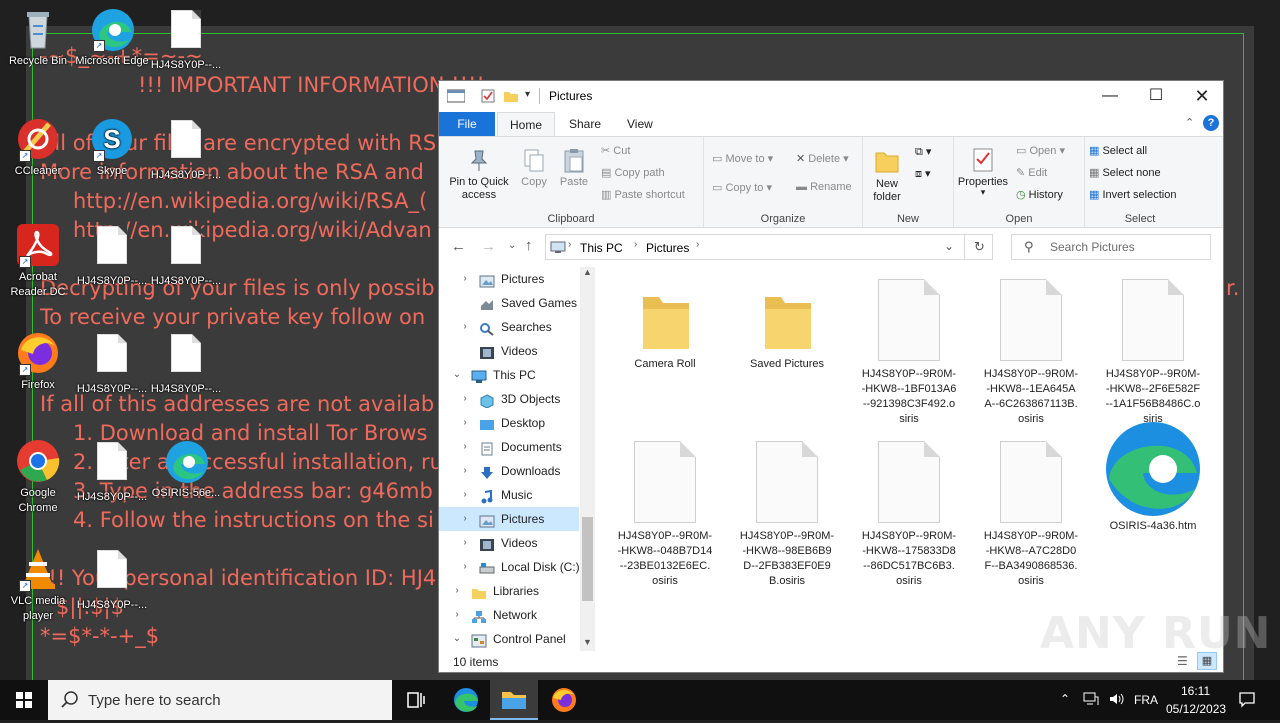 Image resolution: width=1280 pixels, height=723 pixels. Describe the element at coordinates (24, 700) in the screenshot. I see `start-button` at that location.